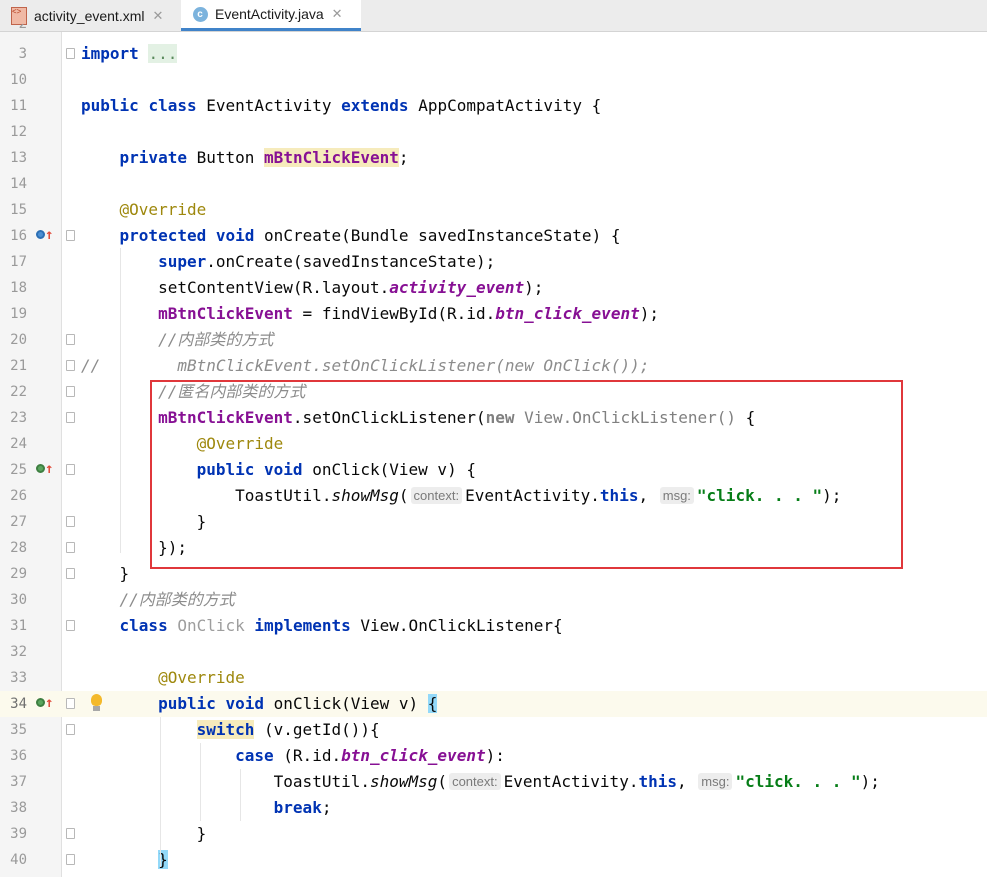  Describe the element at coordinates (18, 496) in the screenshot. I see `line-number: 26` at that location.